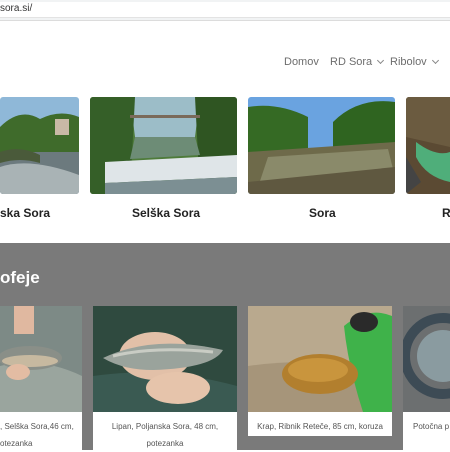  What do you see at coordinates (165, 435) in the screenshot?
I see `trophy-caption: Lipan, Poljanska Sora, 48 cm, potezanka` at bounding box center [165, 435].